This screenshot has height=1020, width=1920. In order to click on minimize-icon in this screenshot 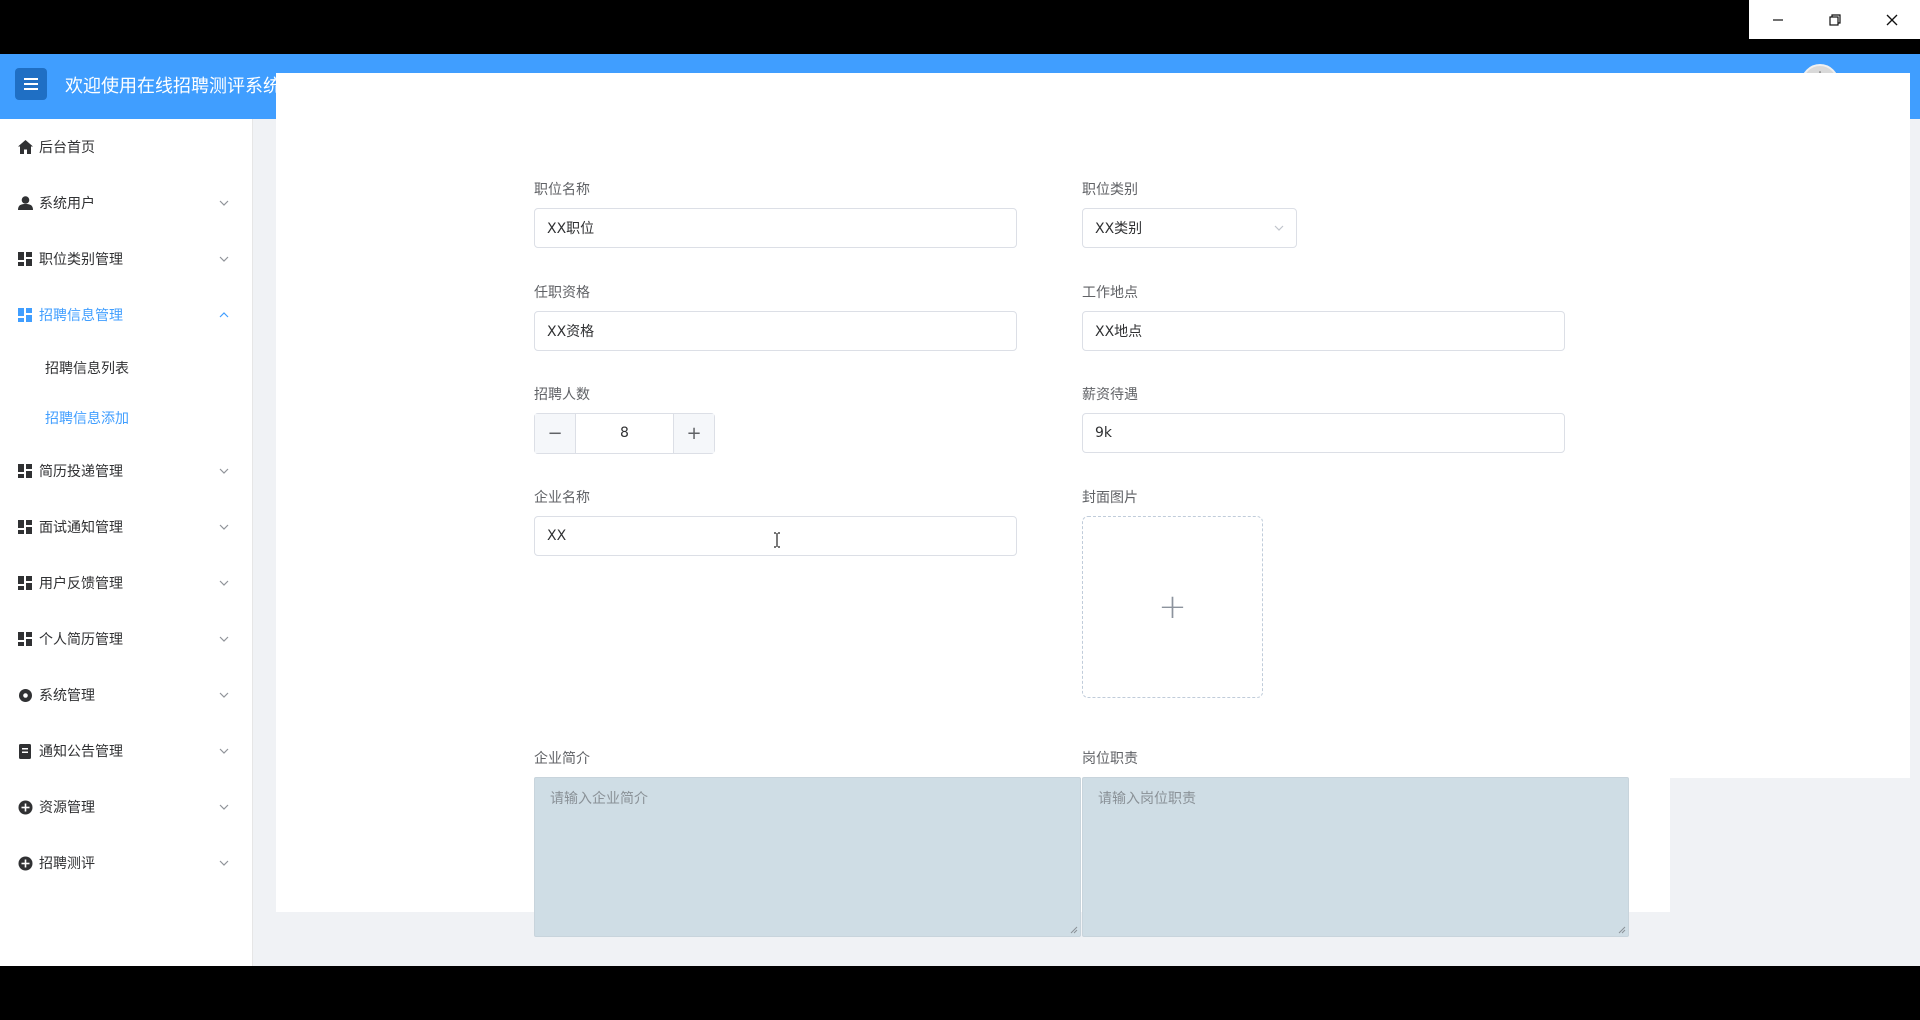, I will do `click(1777, 19)`.